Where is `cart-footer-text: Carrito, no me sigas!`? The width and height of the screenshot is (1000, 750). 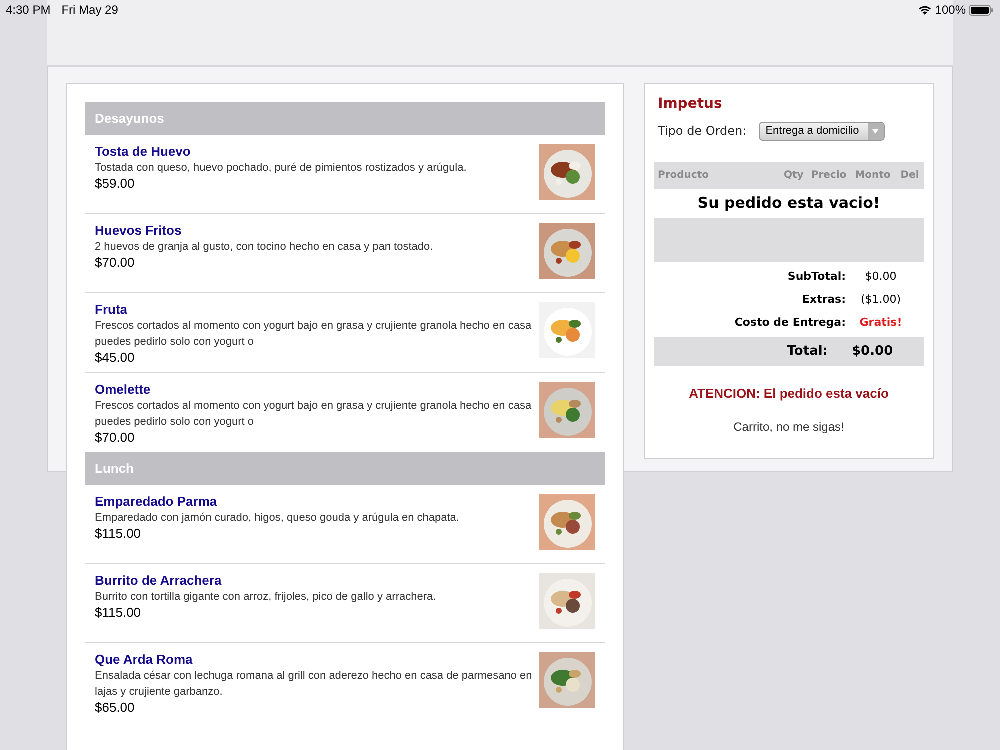 cart-footer-text: Carrito, no me sigas! is located at coordinates (789, 427).